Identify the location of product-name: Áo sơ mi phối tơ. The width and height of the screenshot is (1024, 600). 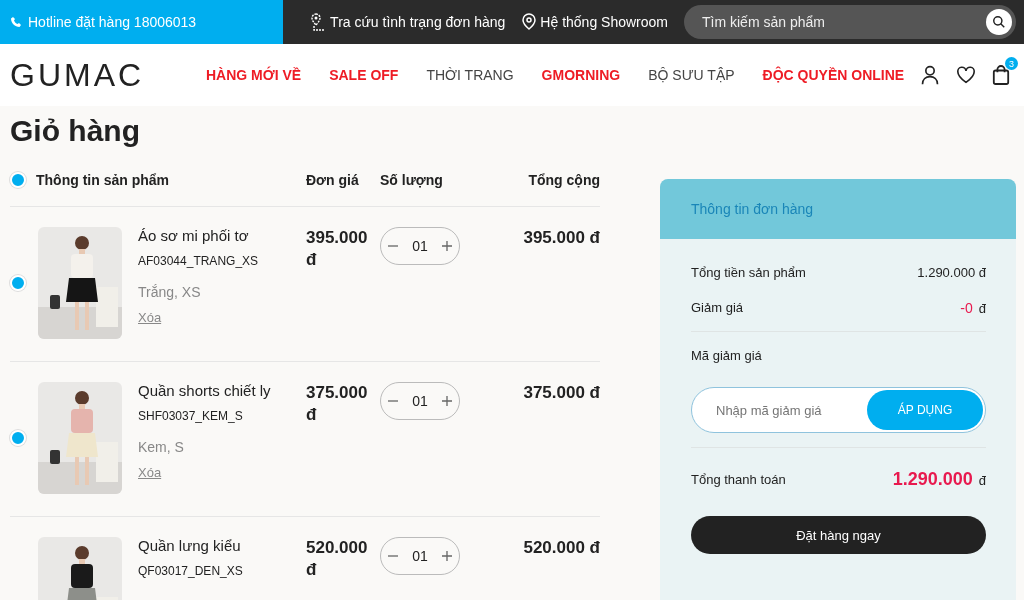
(198, 235).